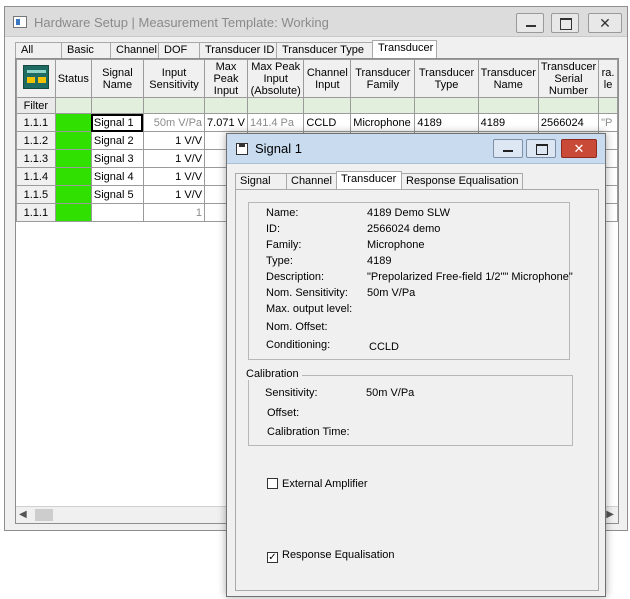  Describe the element at coordinates (23, 514) in the screenshot. I see `scroll-left-icon: ◀` at that location.